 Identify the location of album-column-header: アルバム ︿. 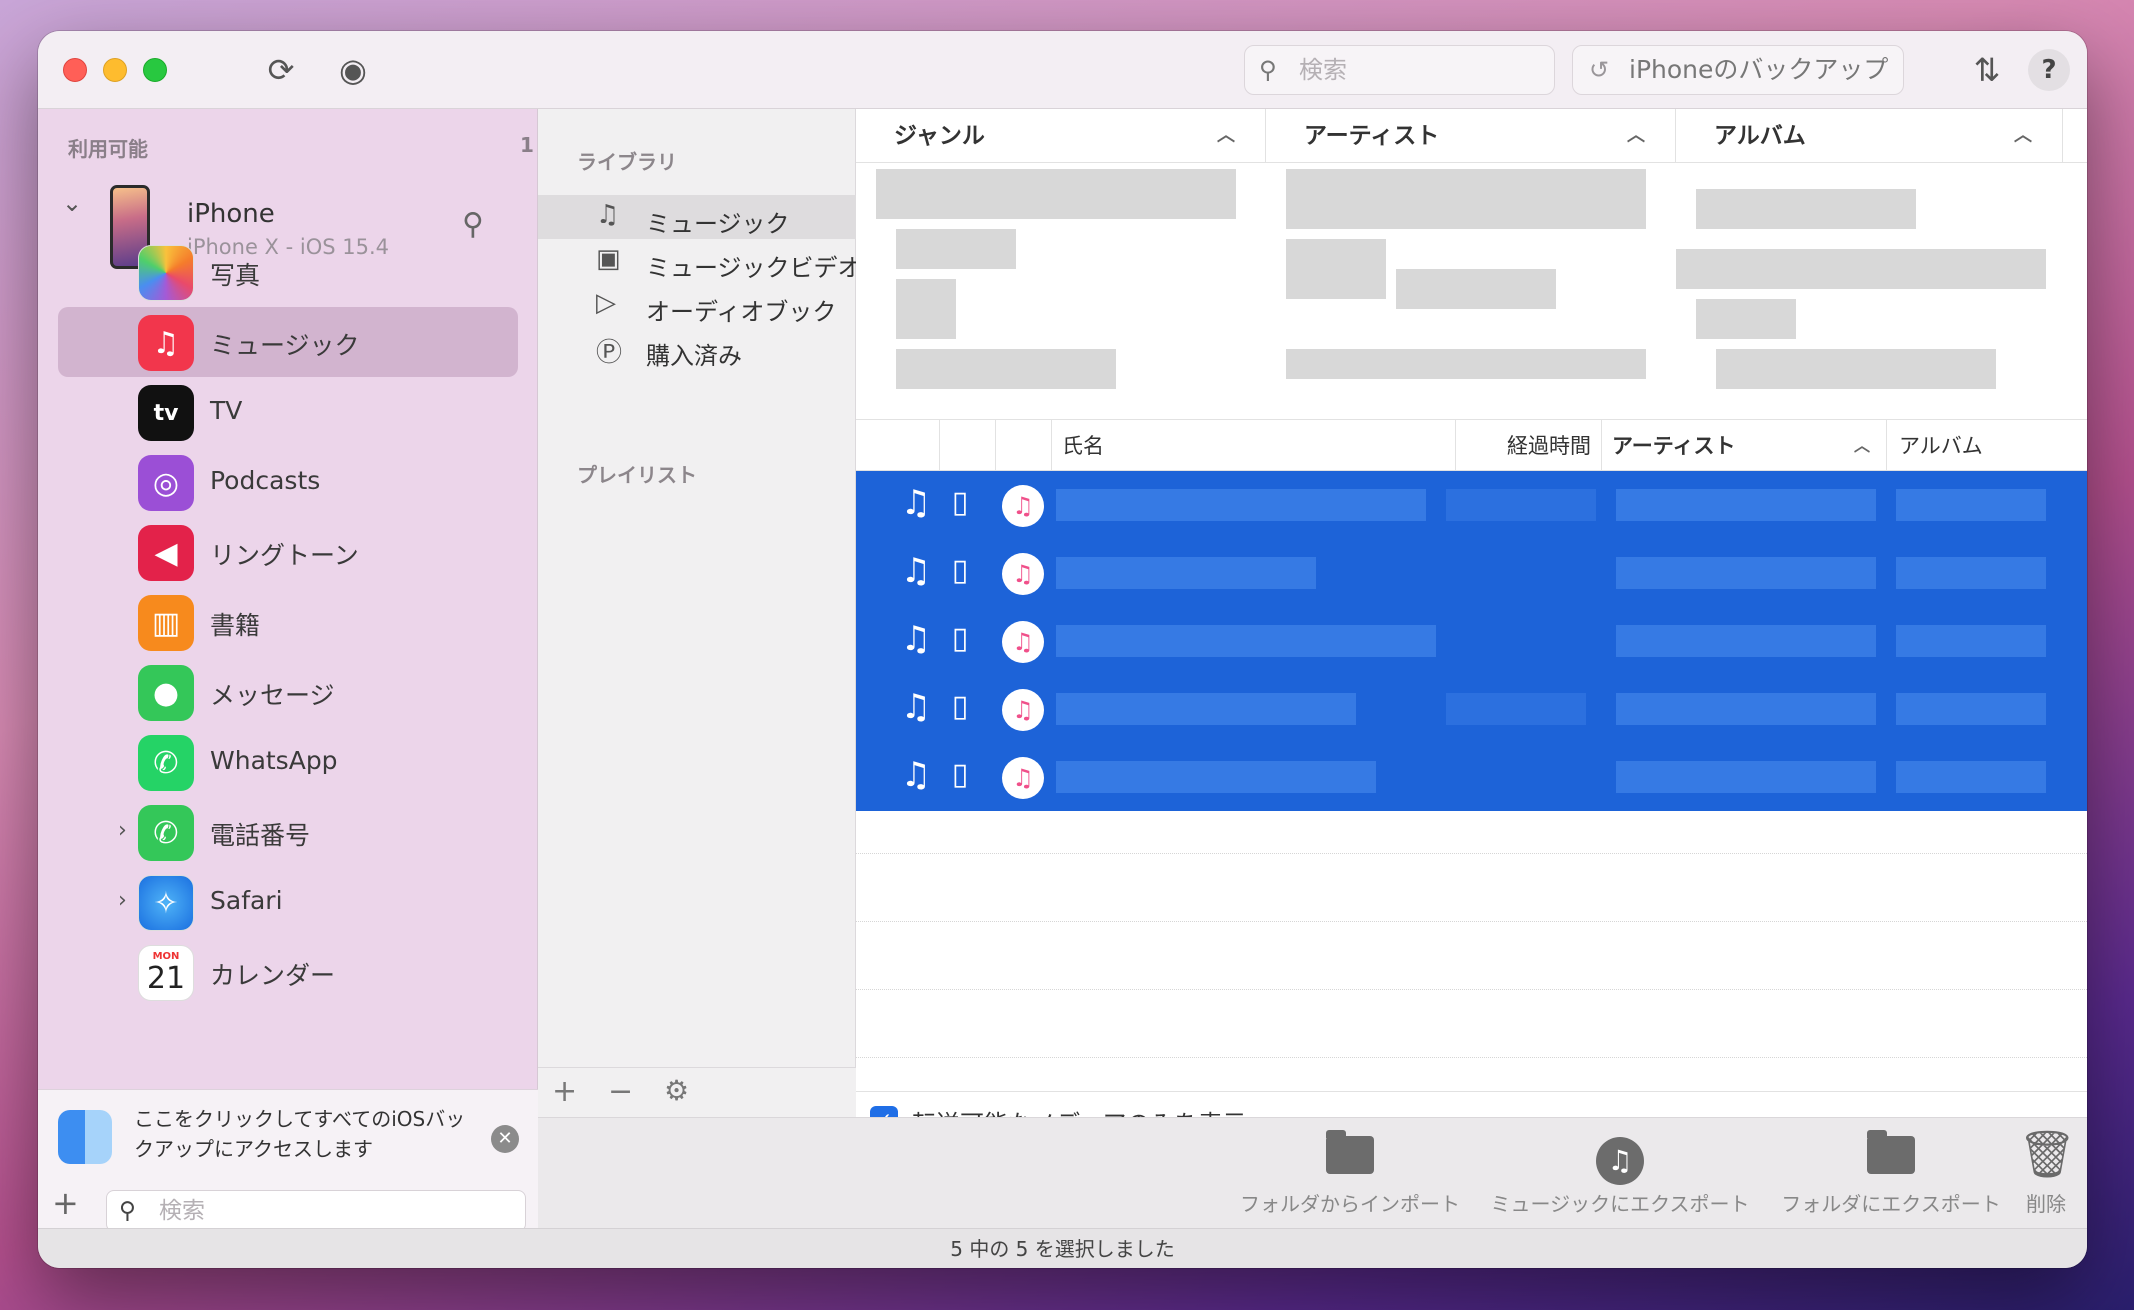
(1869, 136).